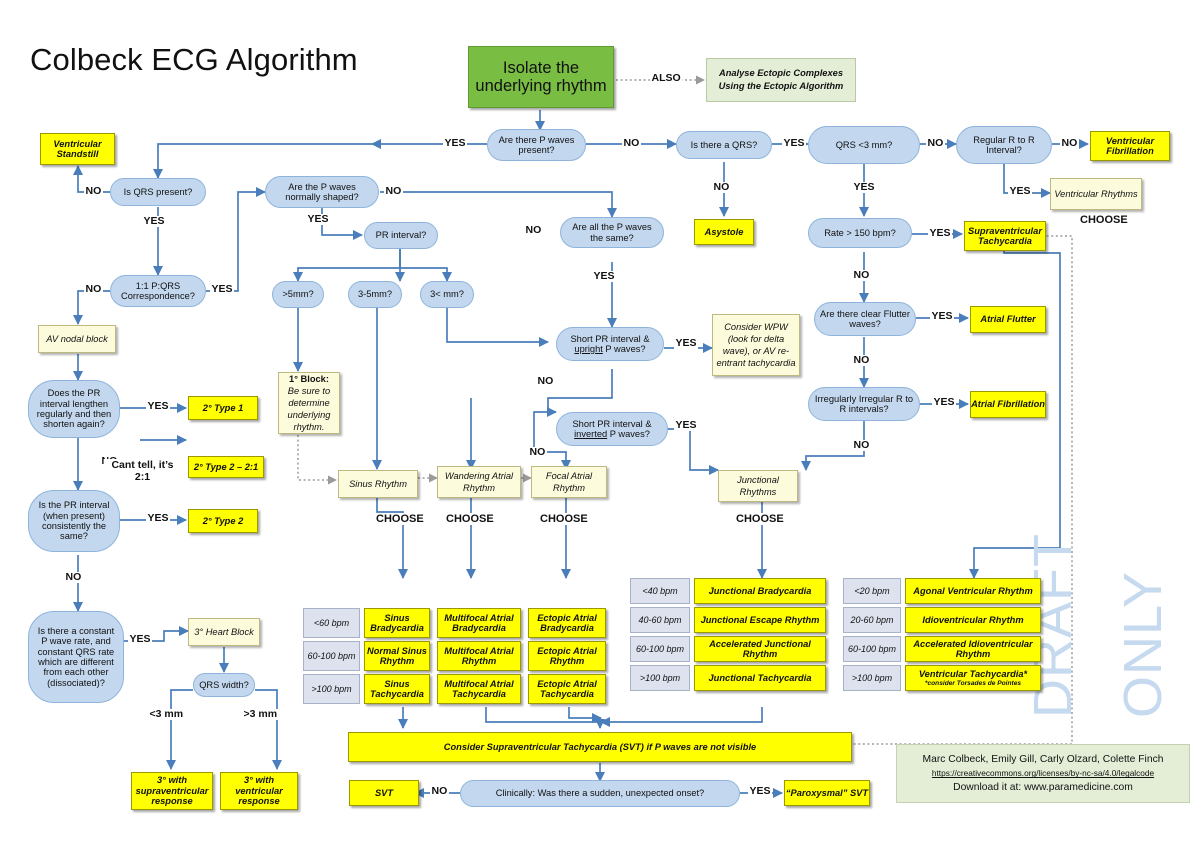  I want to click on edge-label-choose-sinus: CHOOSE, so click(400, 519).